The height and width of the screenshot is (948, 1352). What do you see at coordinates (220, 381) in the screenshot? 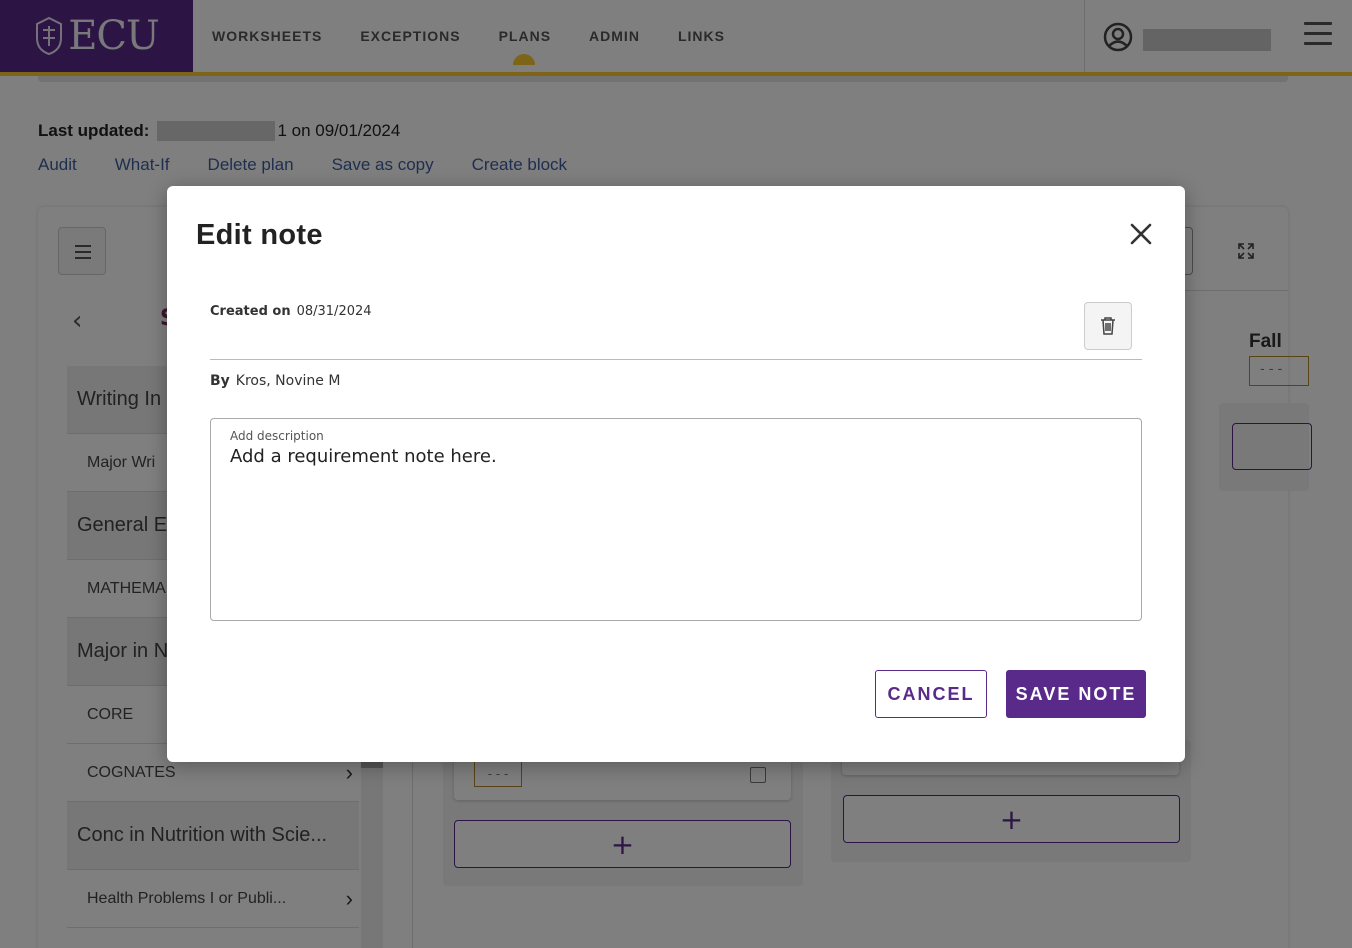
I see `author-label: By` at bounding box center [220, 381].